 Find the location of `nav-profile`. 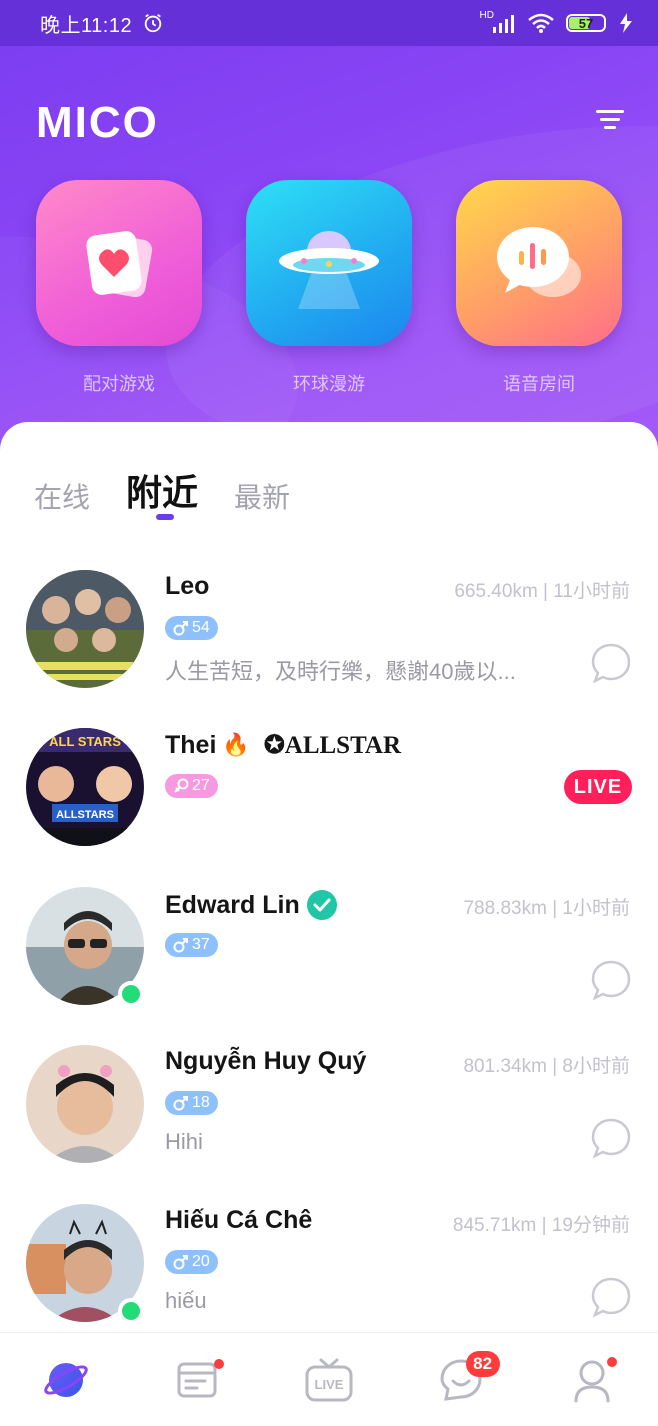

nav-profile is located at coordinates (592, 1380).